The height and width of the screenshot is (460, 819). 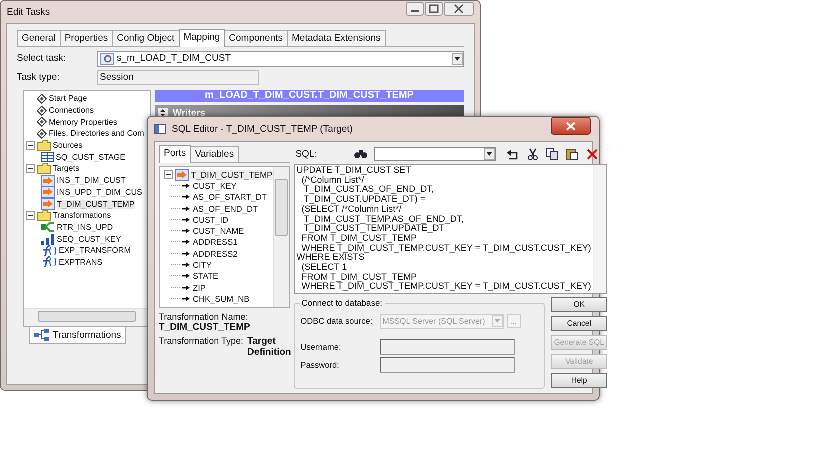 What do you see at coordinates (202, 265) in the screenshot?
I see `port-item: CITY` at bounding box center [202, 265].